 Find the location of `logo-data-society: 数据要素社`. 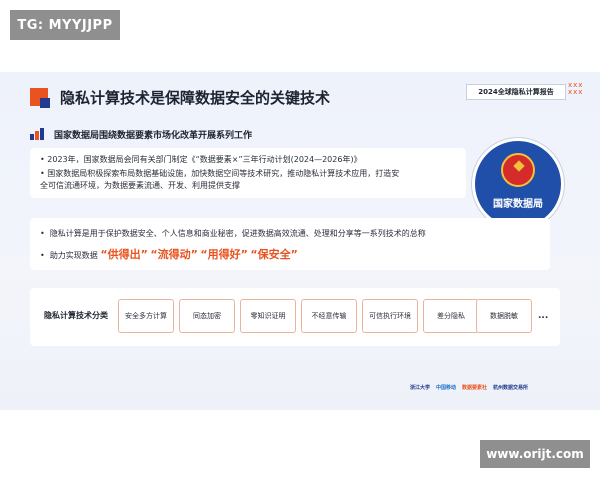

logo-data-society: 数据要素社 is located at coordinates (475, 387).